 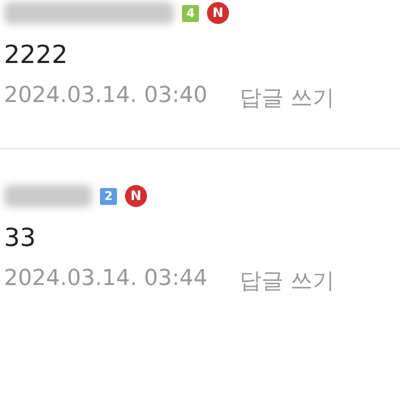 I want to click on comment-date: 2024.03.14. 03:40, so click(x=106, y=96).